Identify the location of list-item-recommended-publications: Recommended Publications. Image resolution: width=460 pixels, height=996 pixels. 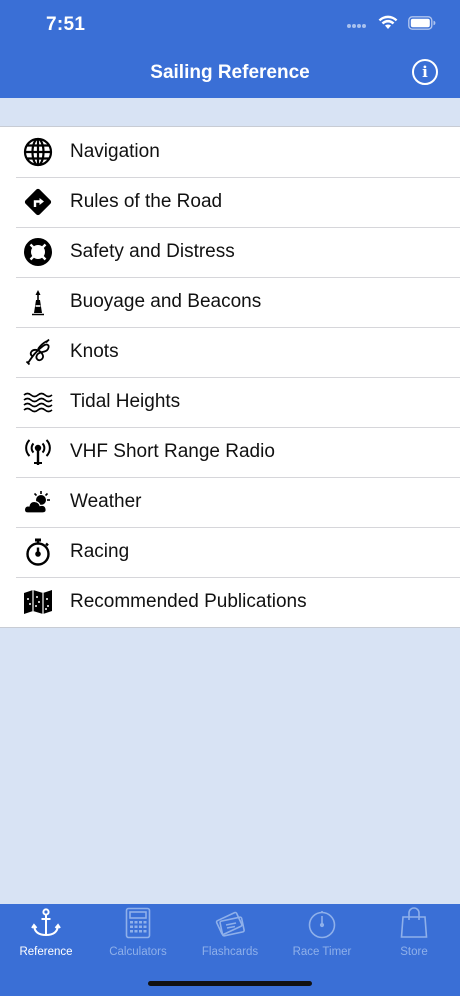
(230, 602).